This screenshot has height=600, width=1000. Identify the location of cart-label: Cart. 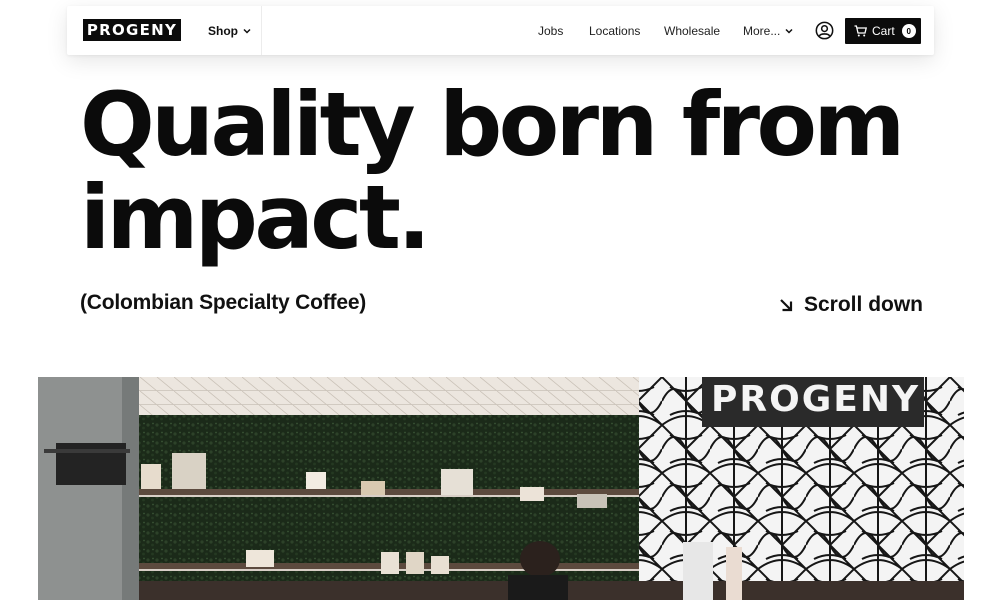
(883, 31).